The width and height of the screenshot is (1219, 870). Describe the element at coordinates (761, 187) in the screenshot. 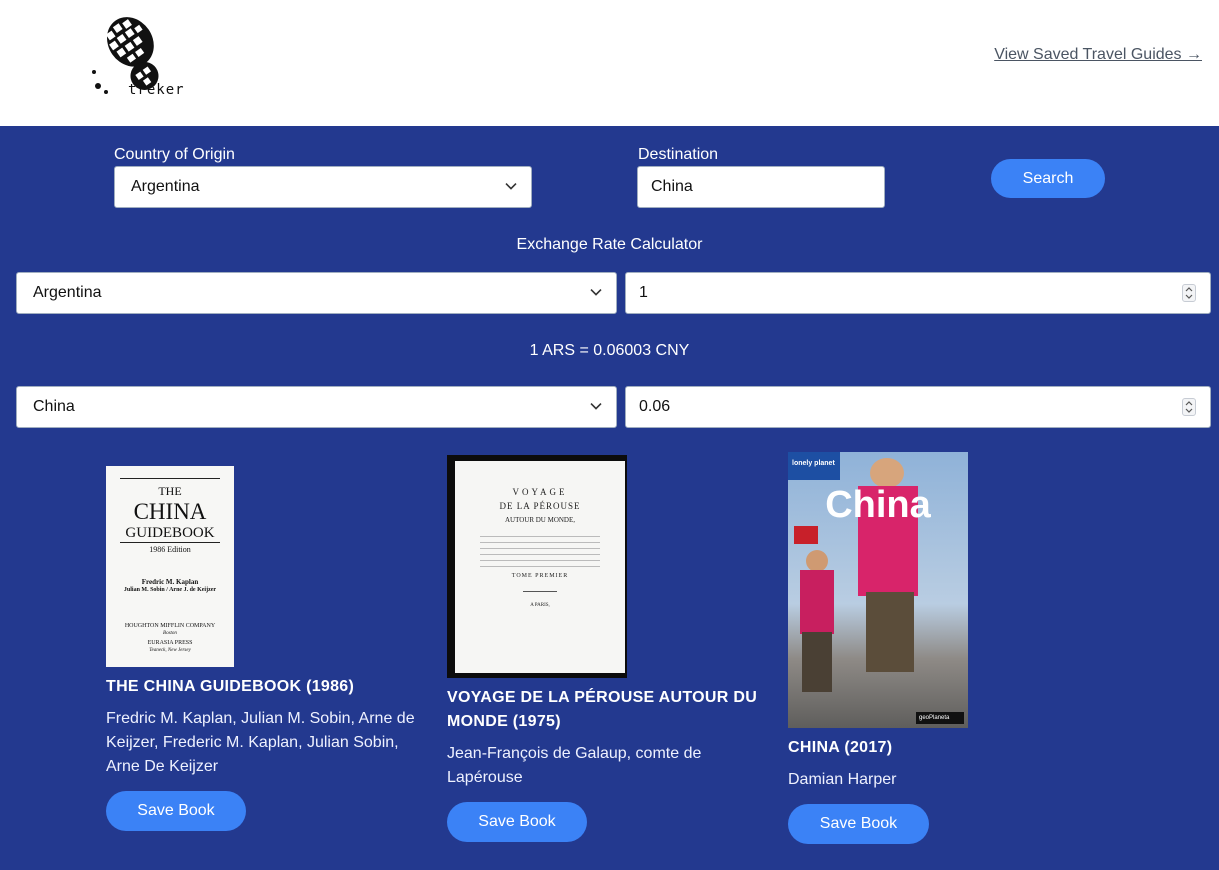

I see `destination-input: China` at that location.